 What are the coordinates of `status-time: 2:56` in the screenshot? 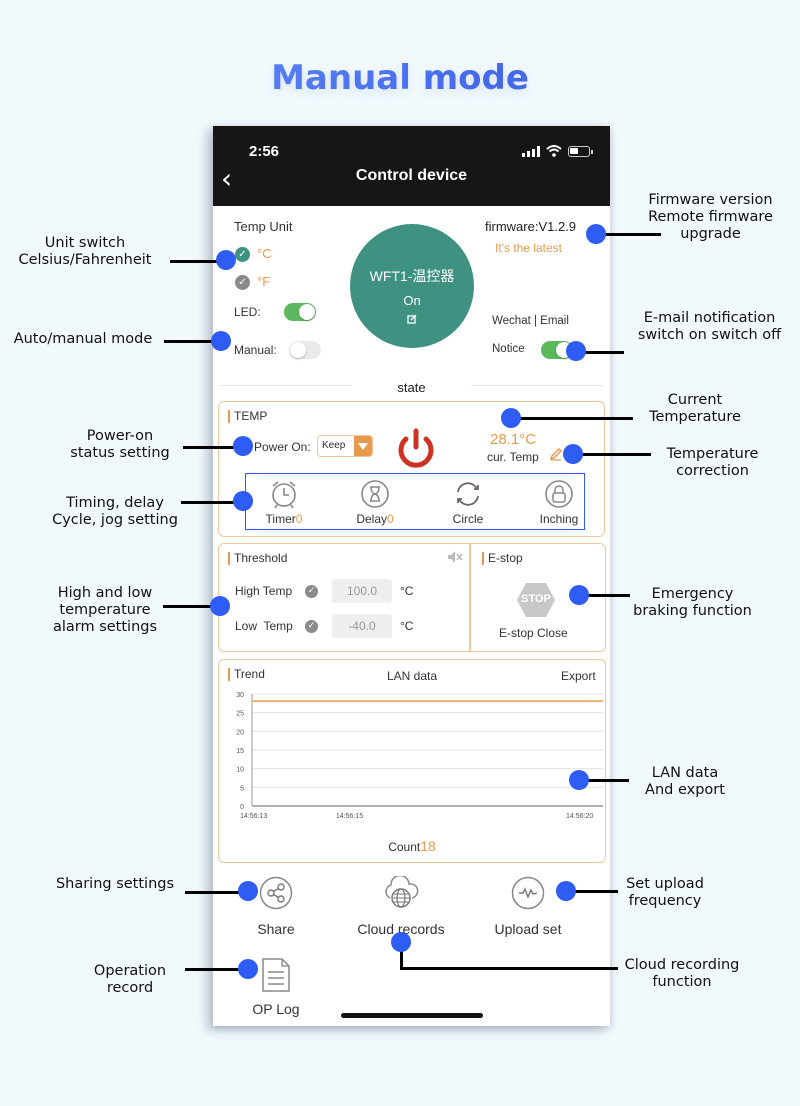 It's located at (264, 151).